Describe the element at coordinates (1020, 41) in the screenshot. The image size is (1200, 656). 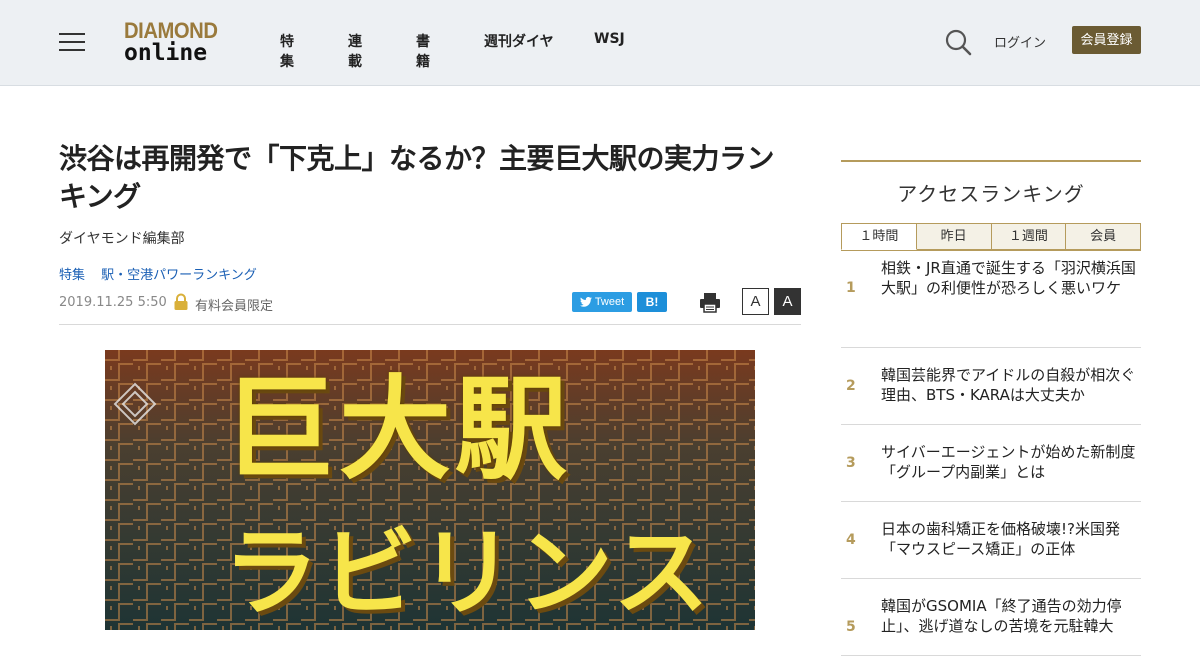
I see `login-link: ログイン` at that location.